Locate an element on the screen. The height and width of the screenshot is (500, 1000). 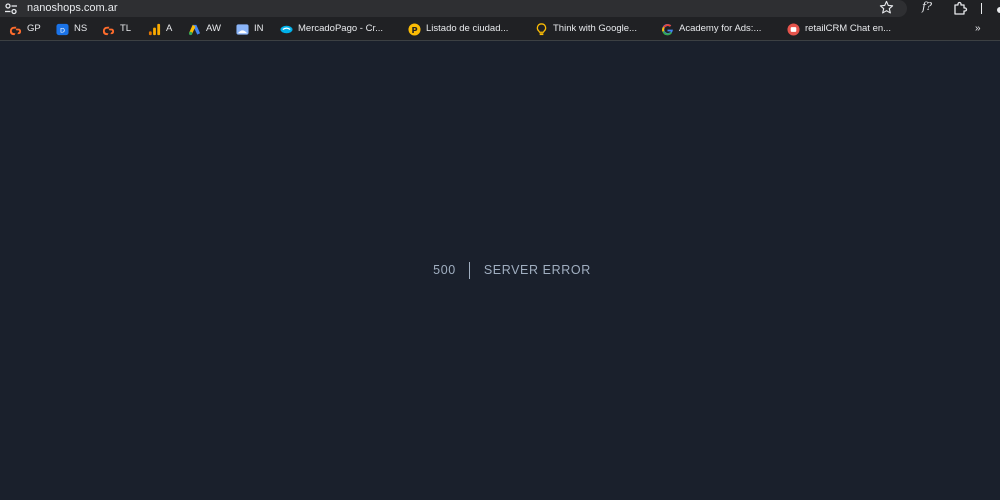
bookmark-star-icon is located at coordinates (886, 7).